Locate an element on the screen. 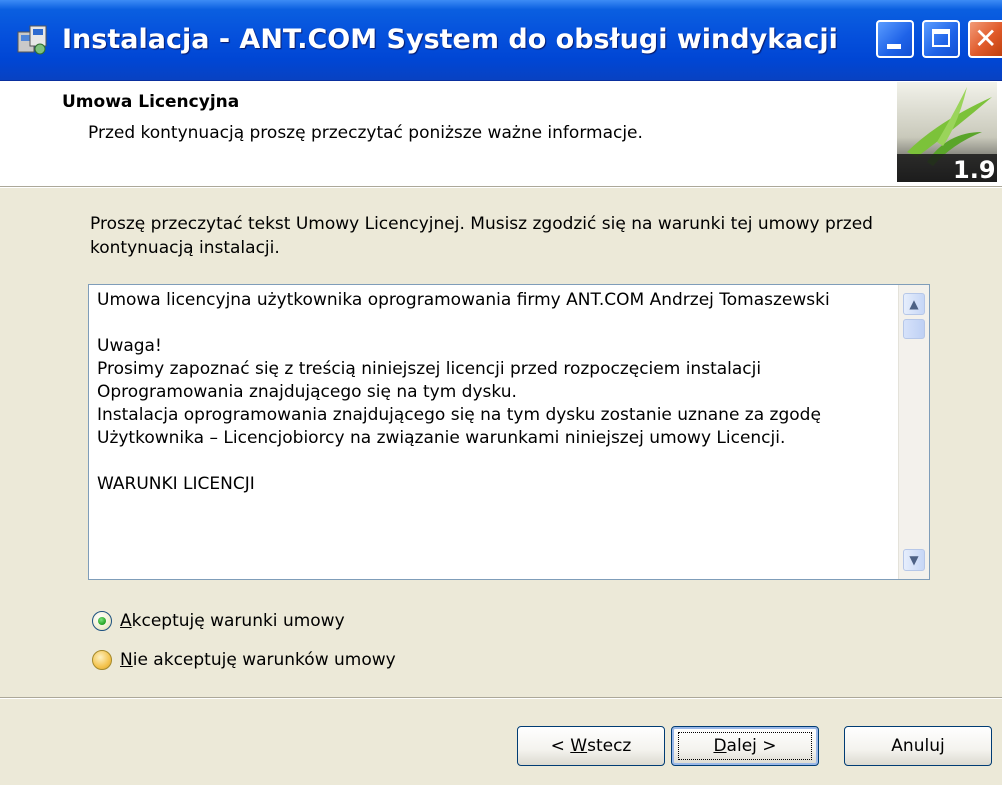  next-button: Dalej > is located at coordinates (745, 746).